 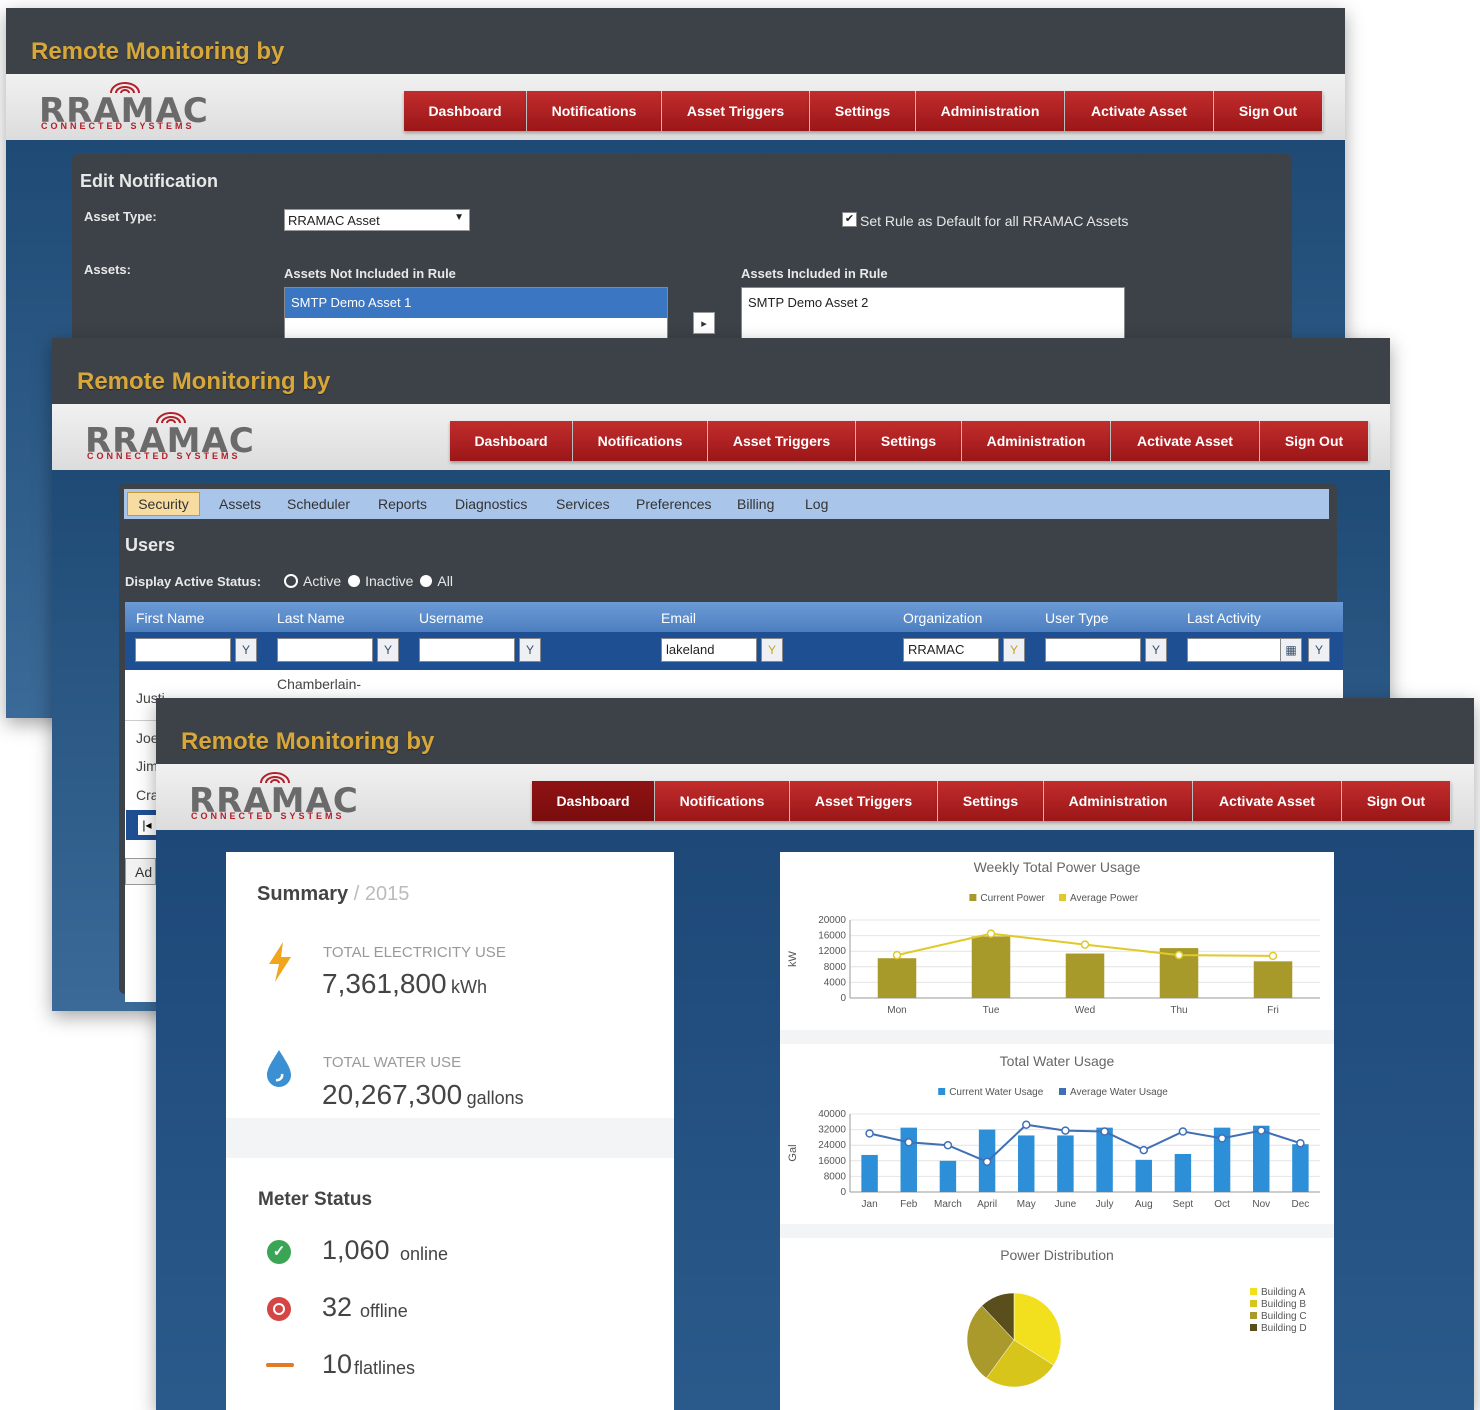 What do you see at coordinates (147, 825) in the screenshot?
I see `first-page-icon: |◂` at bounding box center [147, 825].